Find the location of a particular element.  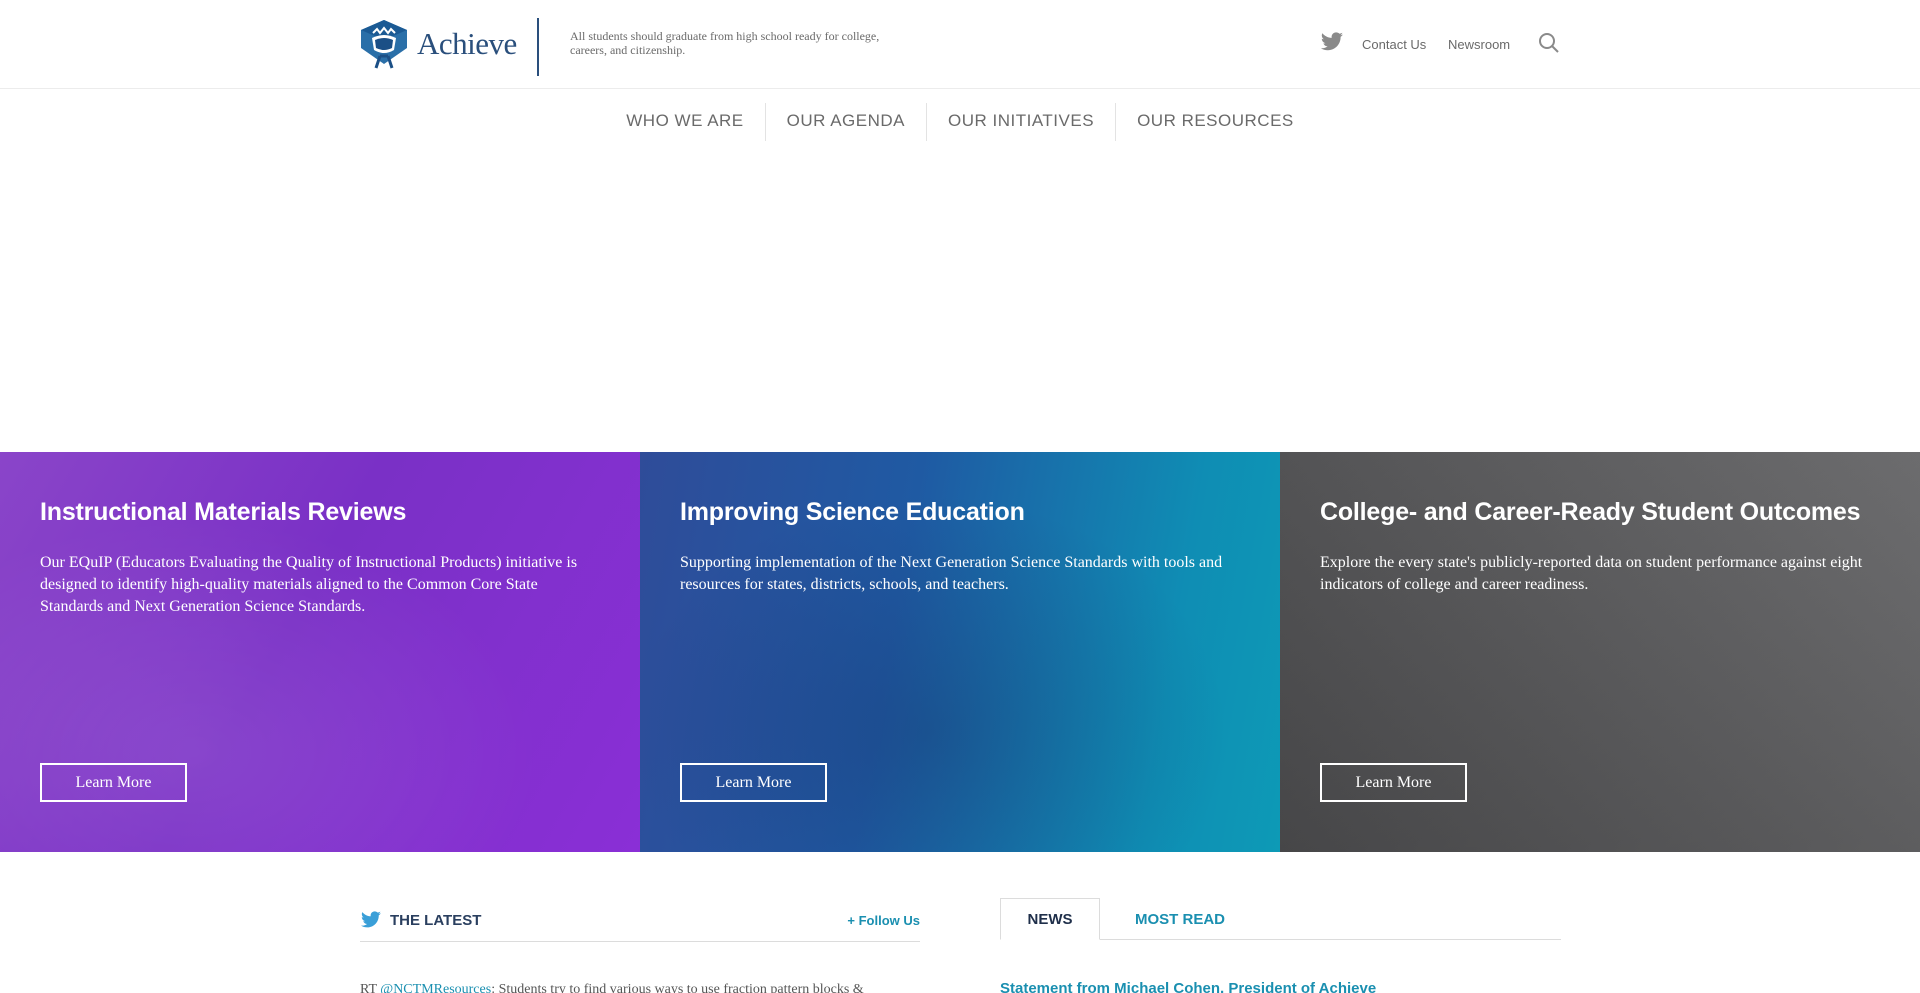

search-icon is located at coordinates (1549, 43).